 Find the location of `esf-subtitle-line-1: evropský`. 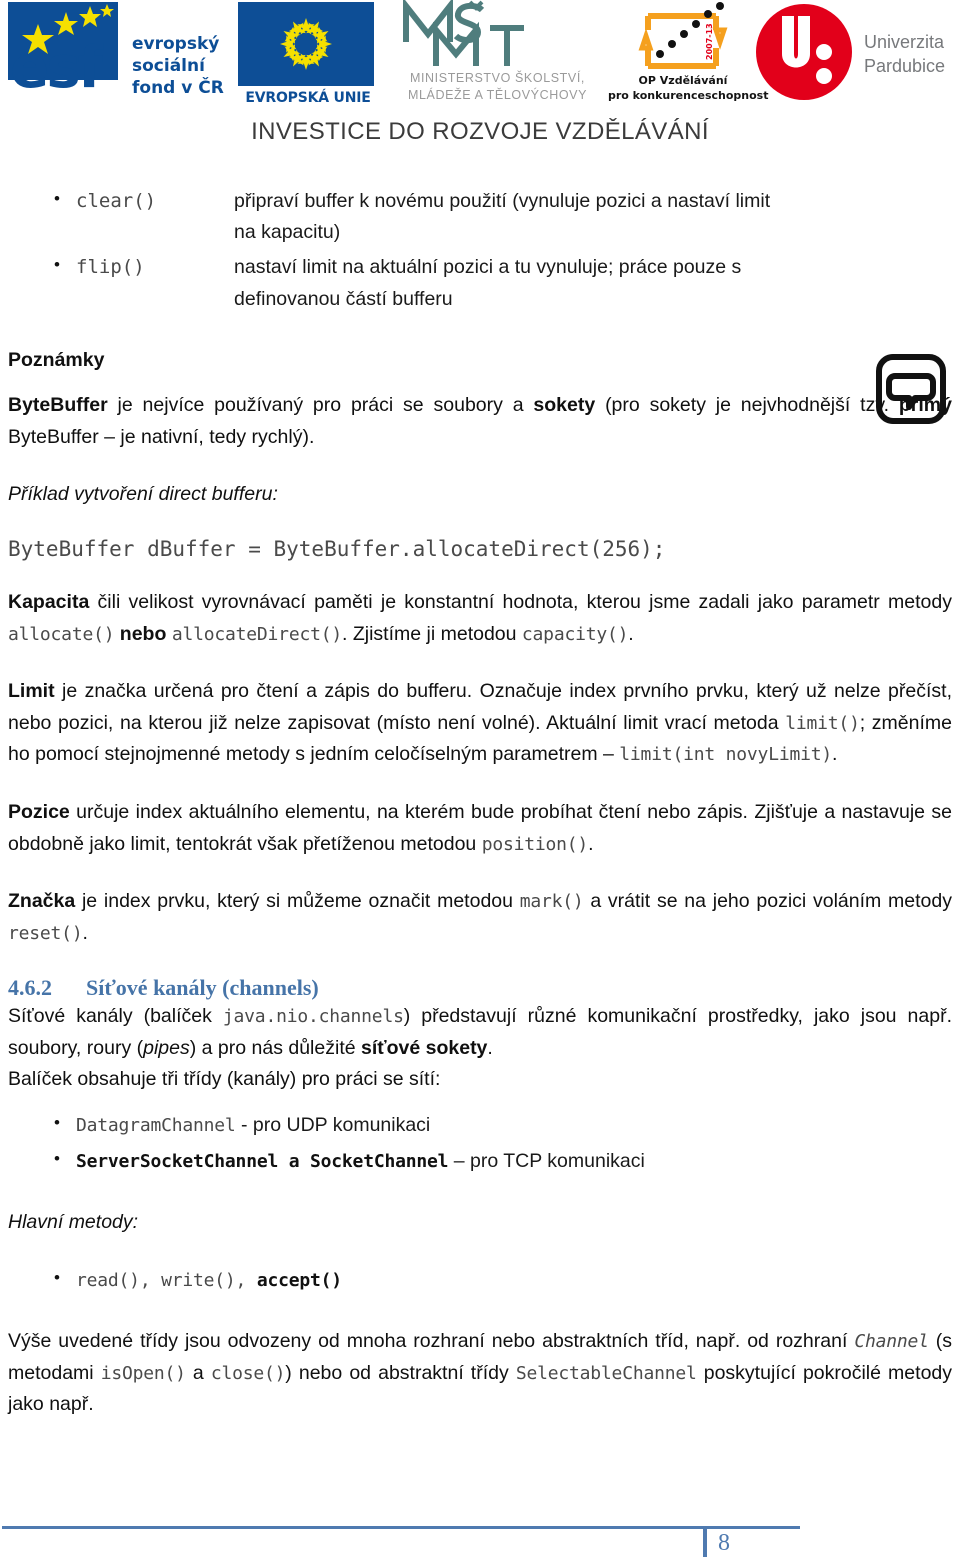

esf-subtitle-line-1: evropský is located at coordinates (176, 44).